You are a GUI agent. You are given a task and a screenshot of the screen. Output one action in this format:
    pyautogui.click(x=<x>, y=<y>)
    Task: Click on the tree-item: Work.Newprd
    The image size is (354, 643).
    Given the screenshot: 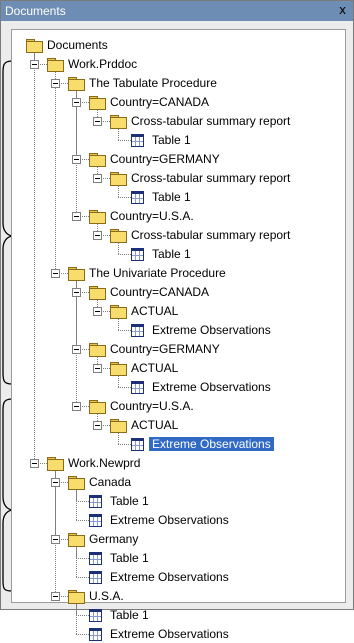 What is the action you would take?
    pyautogui.click(x=104, y=463)
    